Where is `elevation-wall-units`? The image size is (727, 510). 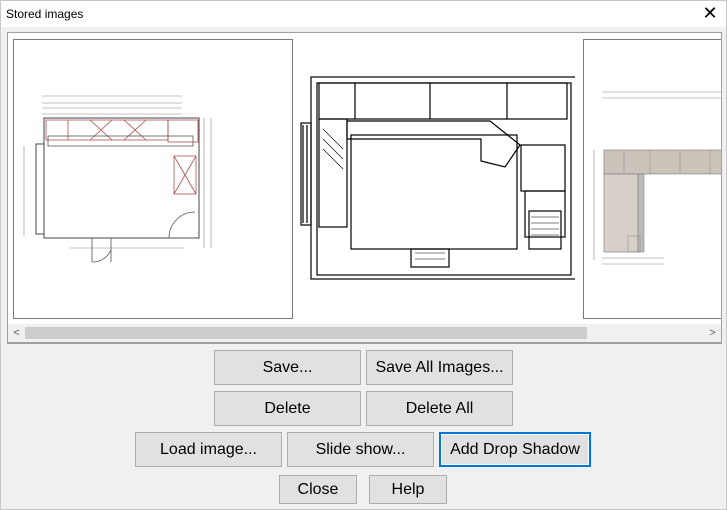
elevation-wall-units is located at coordinates (662, 162).